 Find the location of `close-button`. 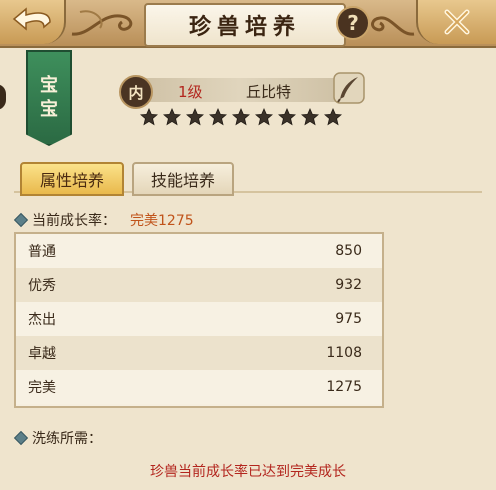

close-button is located at coordinates (456, 22).